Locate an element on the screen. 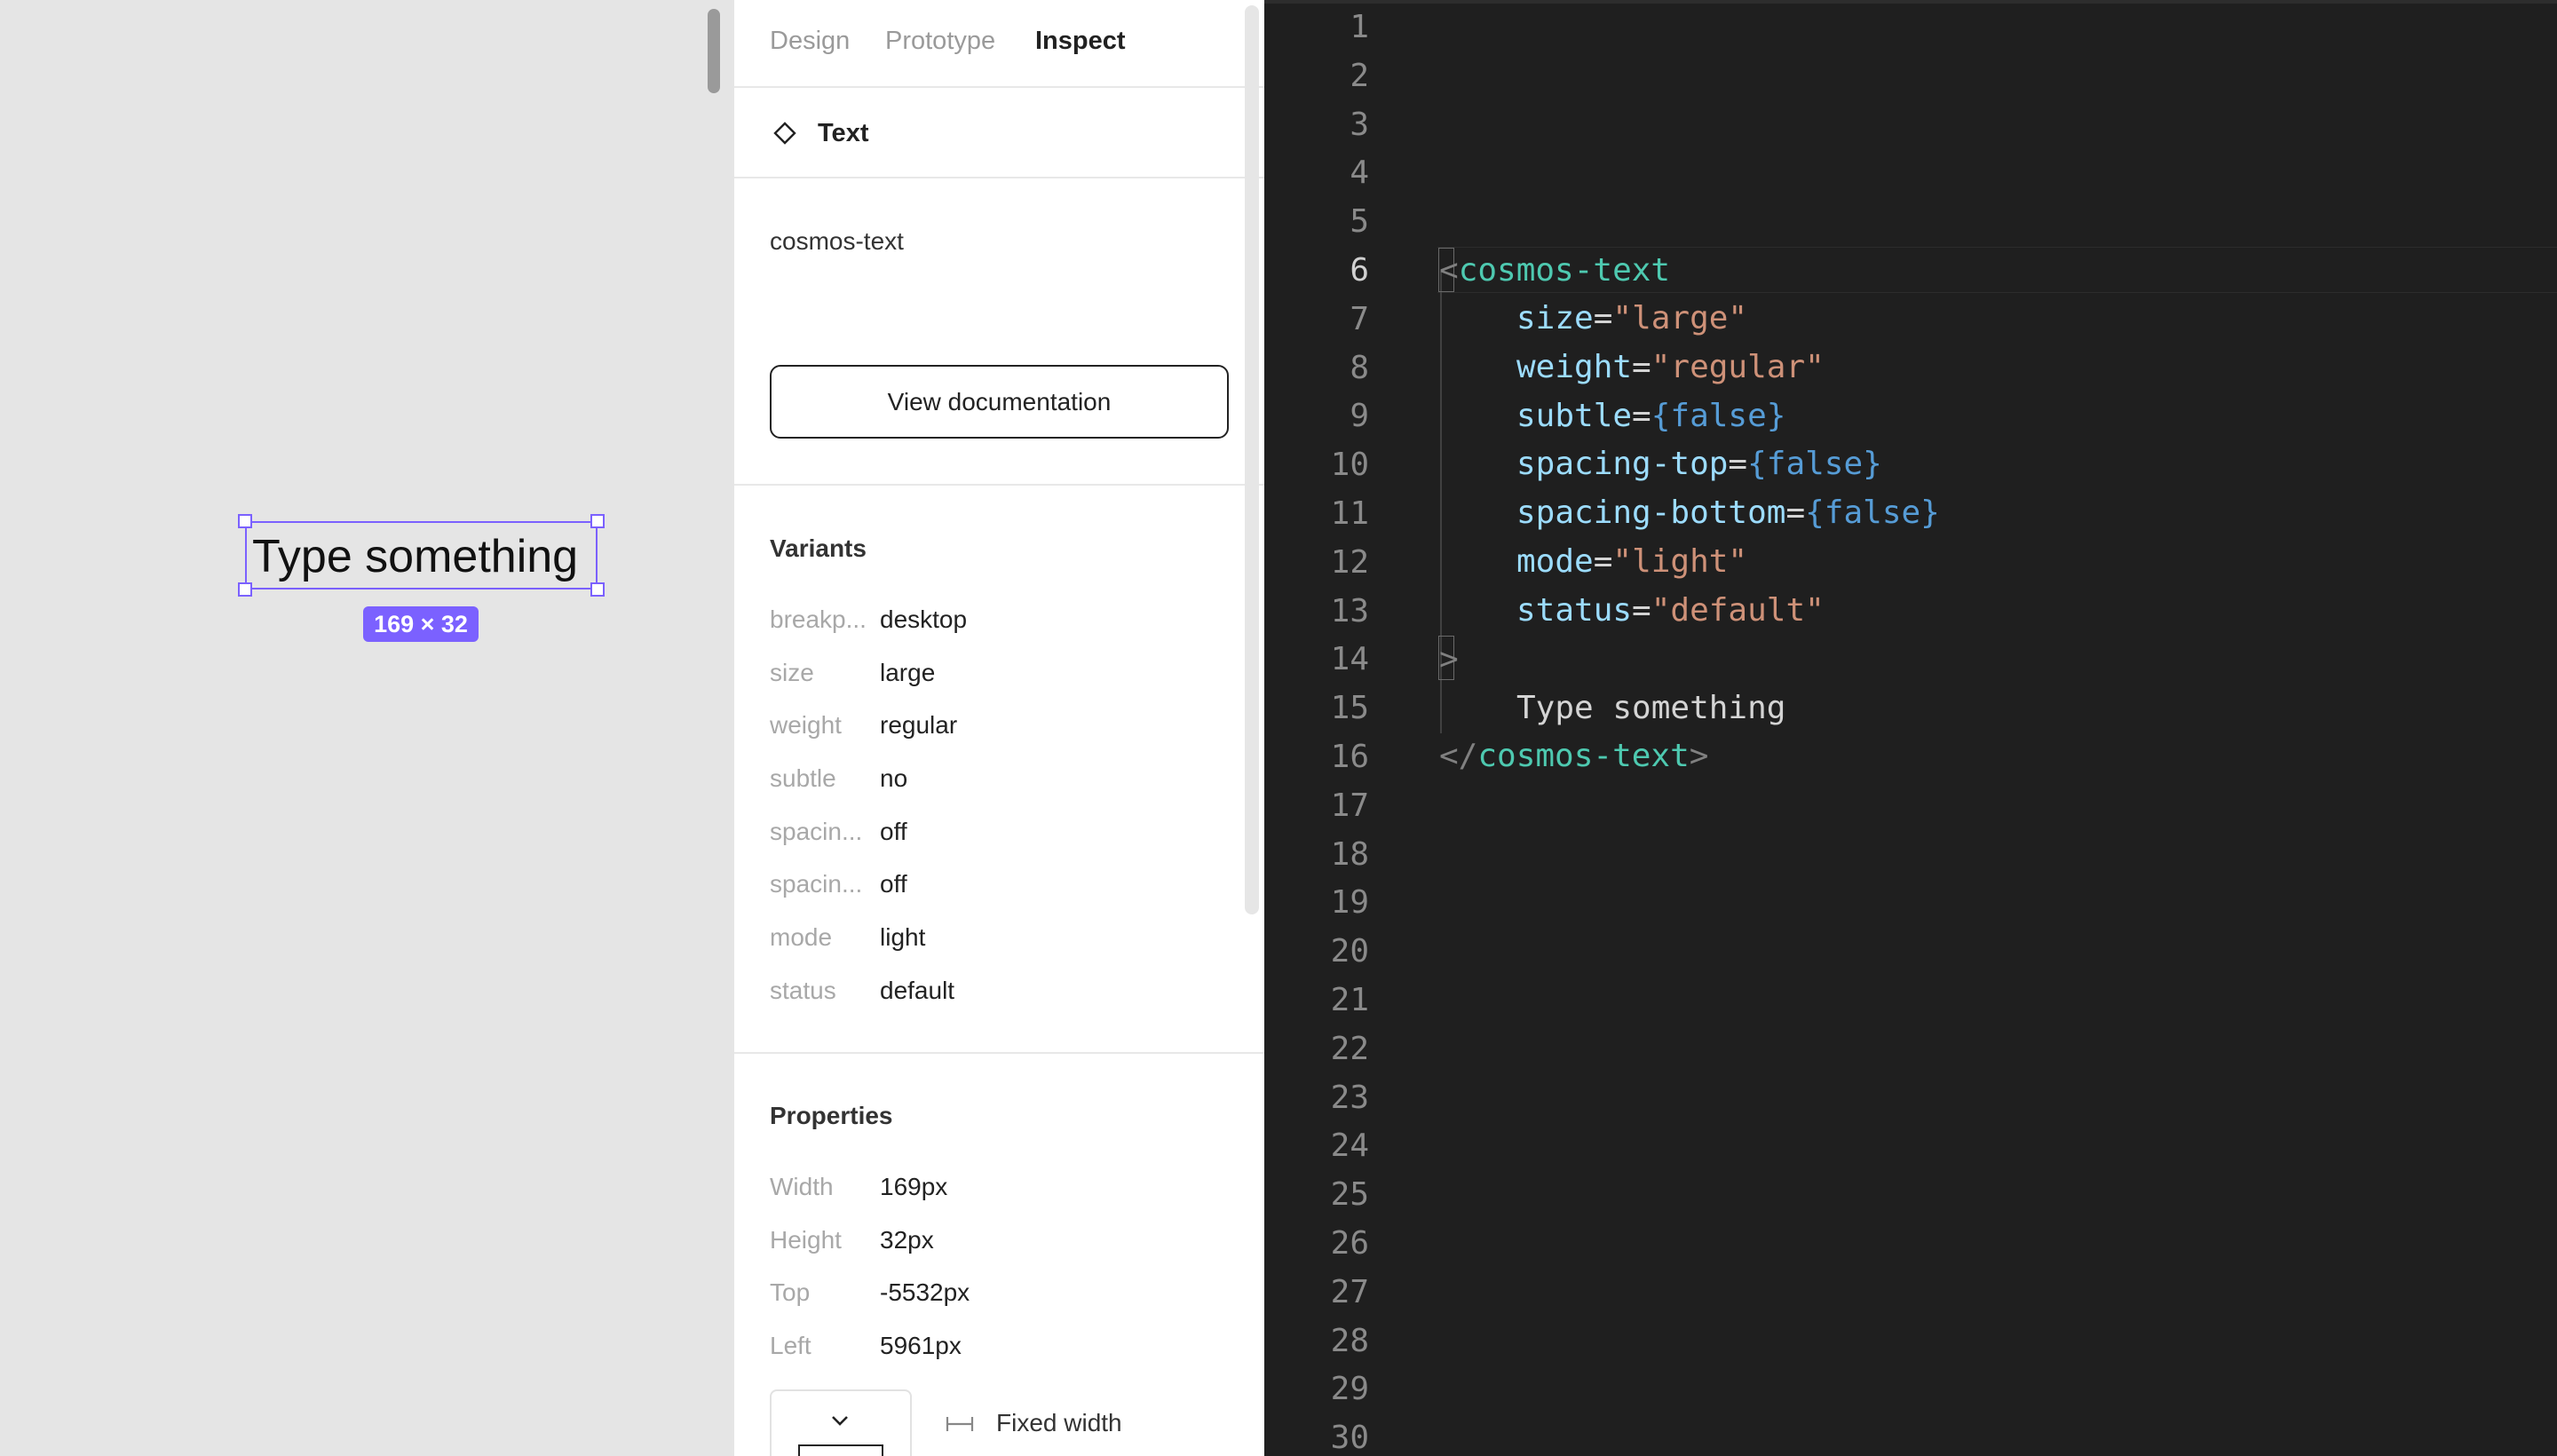 This screenshot has width=2557, height=1456. line-number: 14 is located at coordinates (1349, 659).